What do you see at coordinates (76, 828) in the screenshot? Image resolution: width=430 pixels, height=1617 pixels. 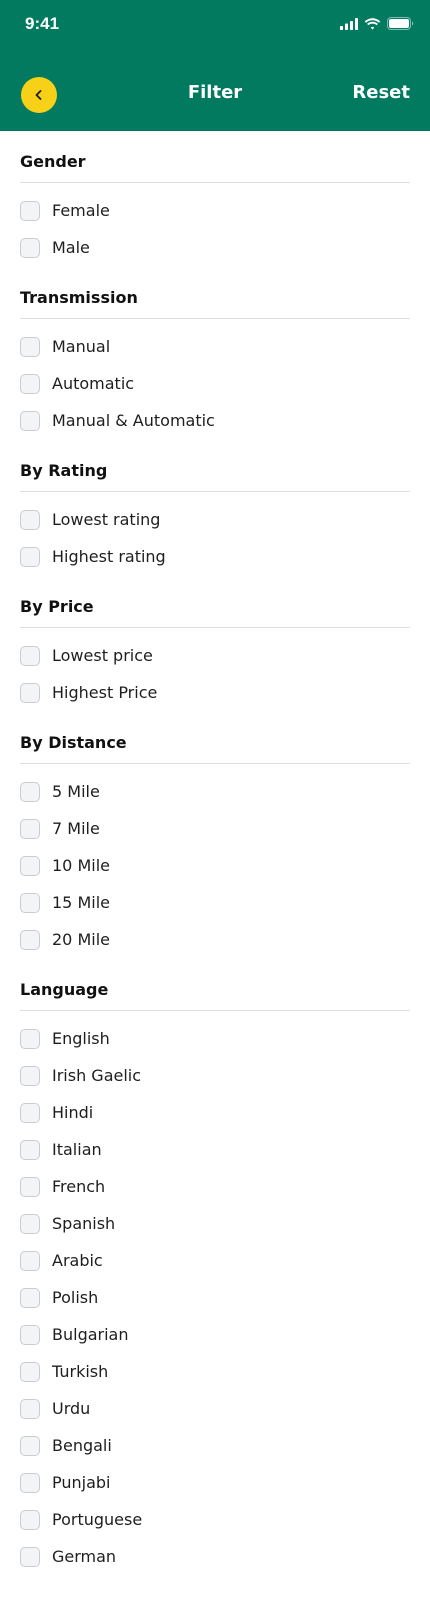 I see `option-label: 7 Mile` at bounding box center [76, 828].